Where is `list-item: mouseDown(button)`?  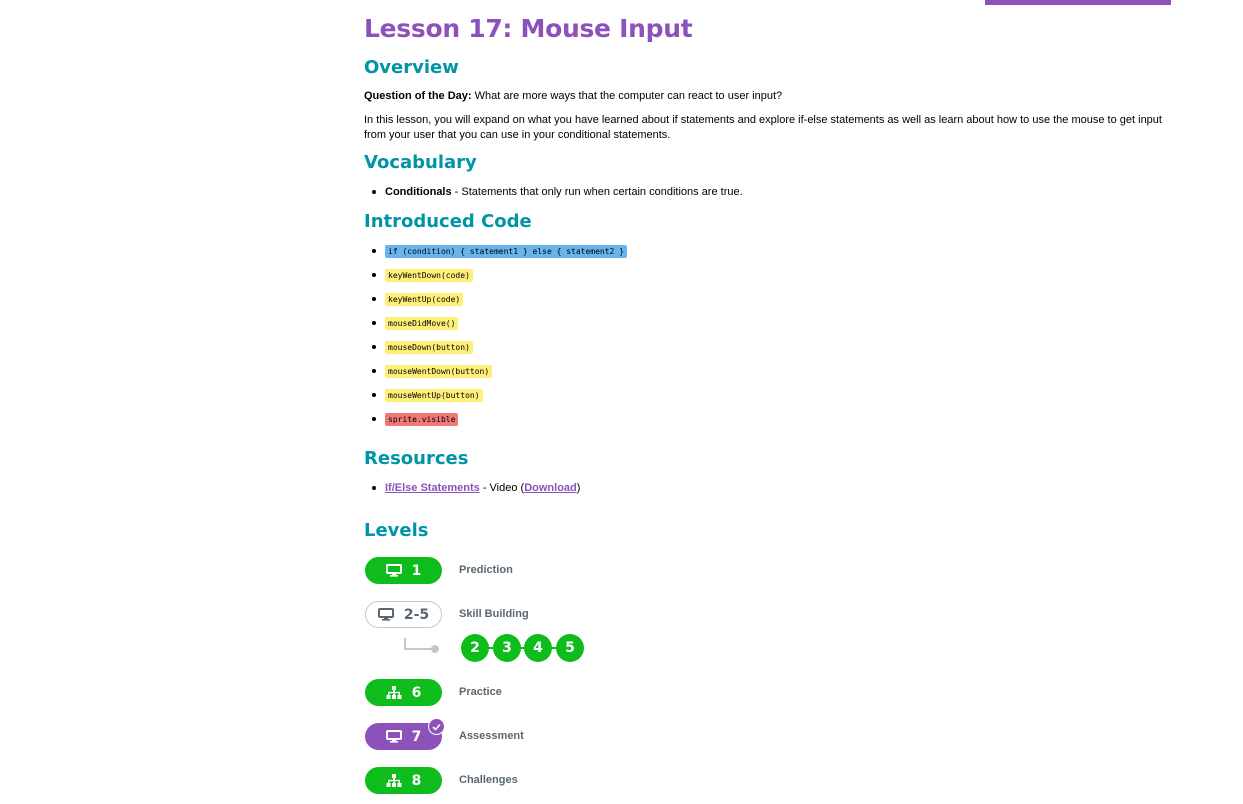
list-item: mouseDown(button) is located at coordinates (499, 347).